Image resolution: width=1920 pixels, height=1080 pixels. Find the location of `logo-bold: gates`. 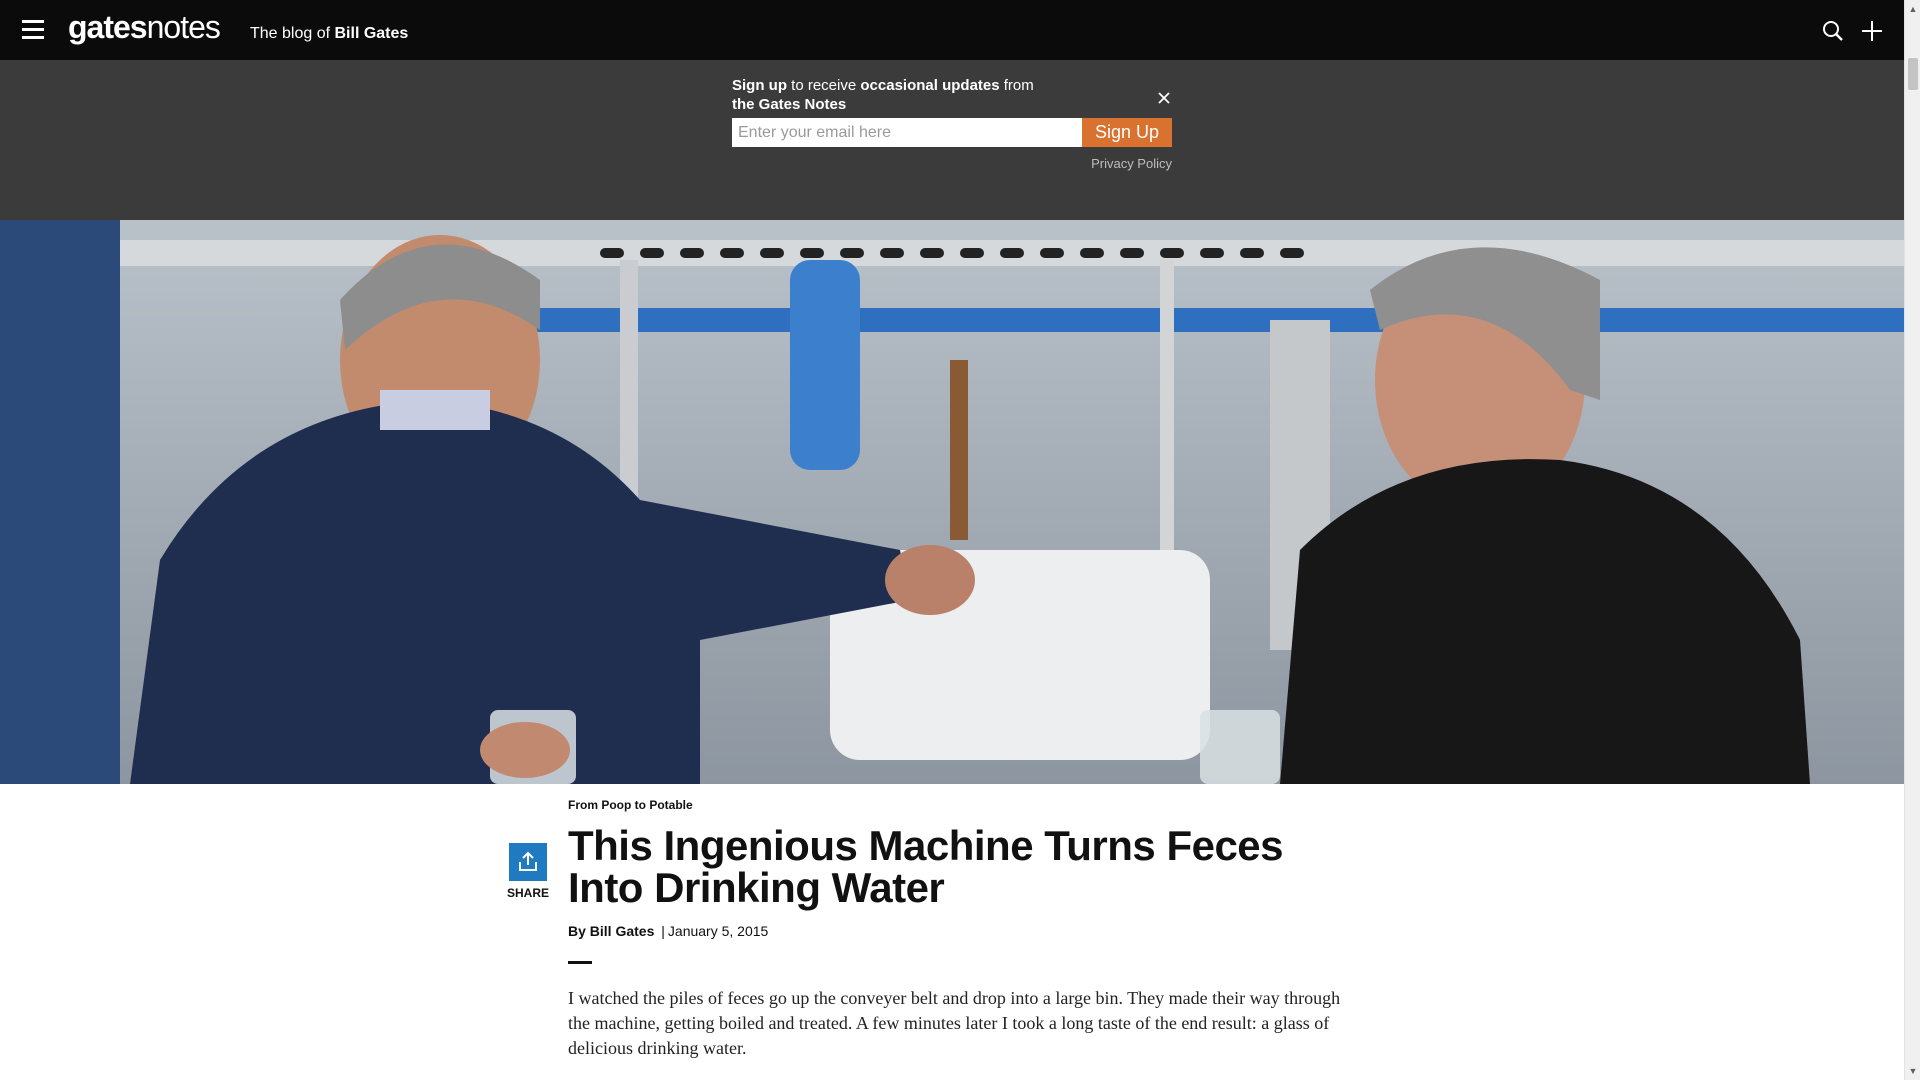

logo-bold: gates is located at coordinates (108, 27).